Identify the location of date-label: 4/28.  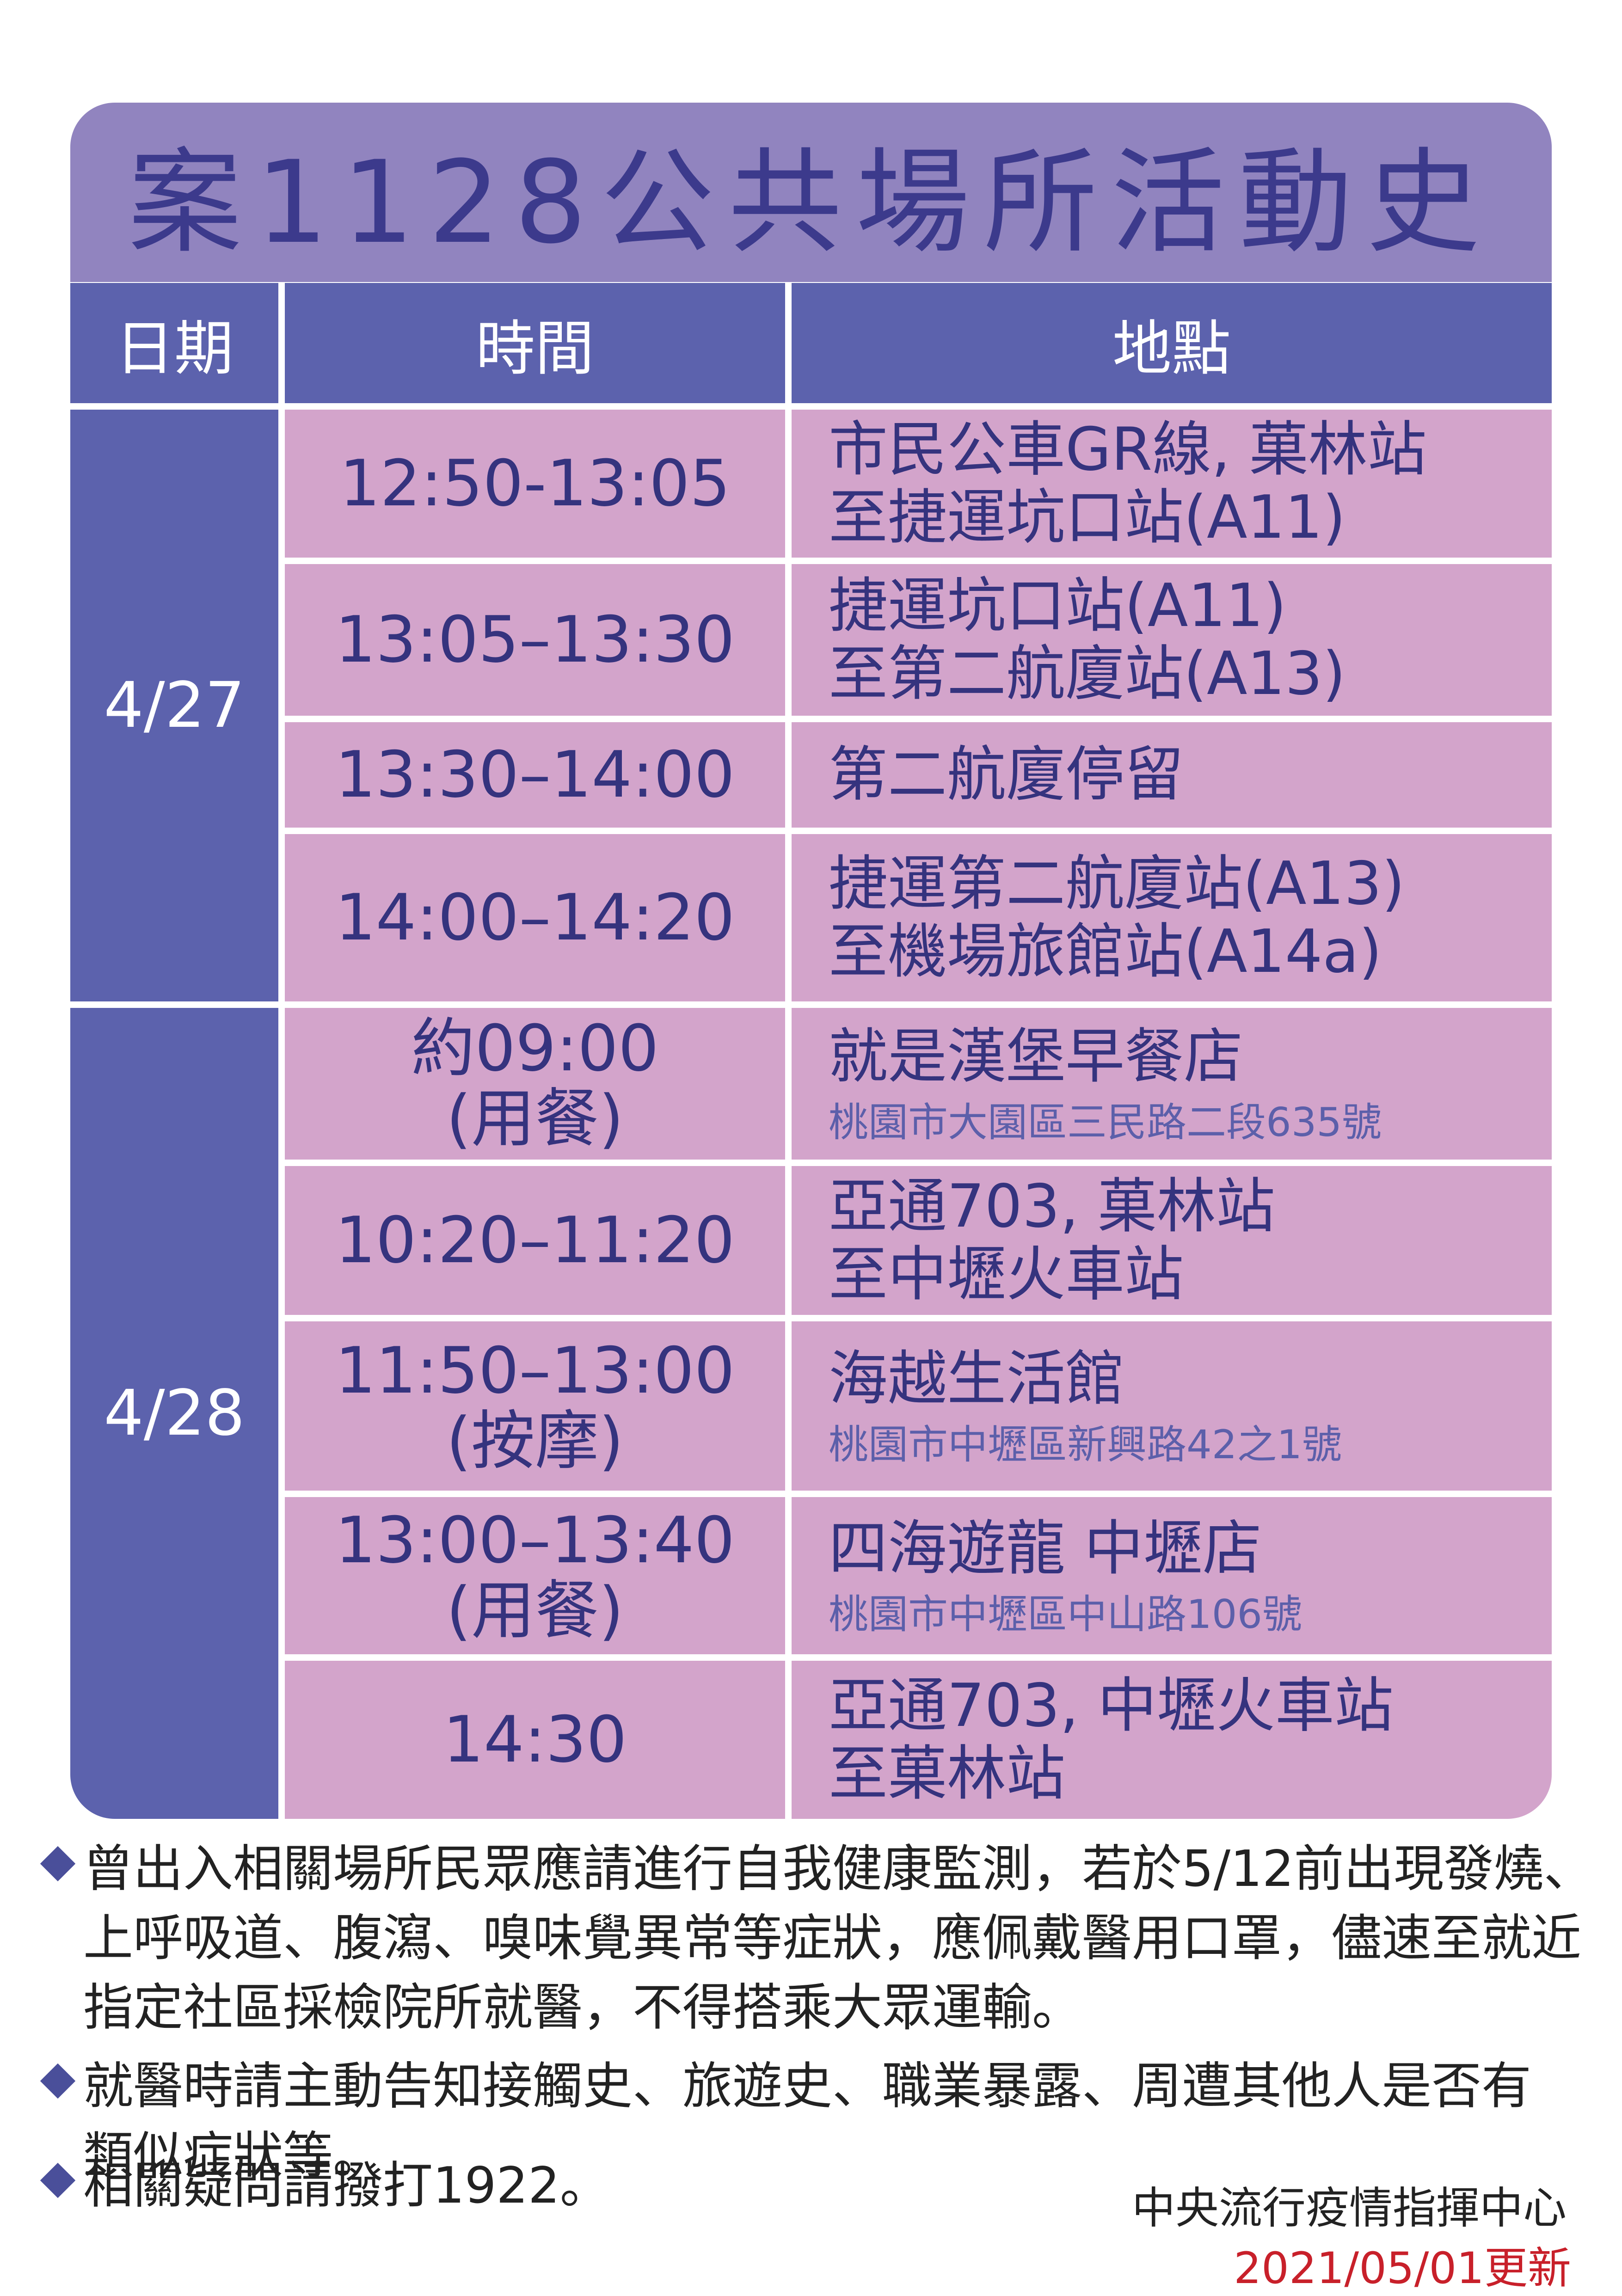
(174, 1413).